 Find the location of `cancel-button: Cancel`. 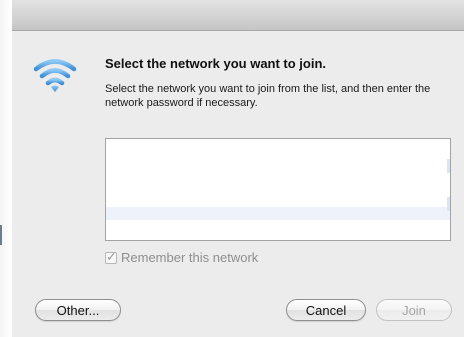

cancel-button: Cancel is located at coordinates (326, 310).